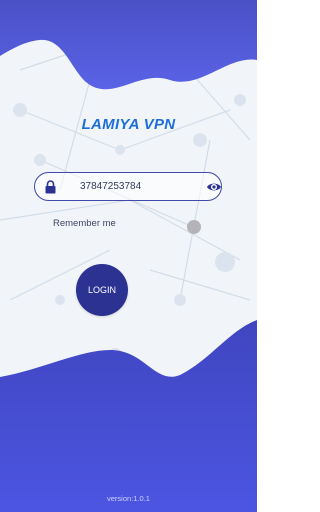 The image size is (320, 512). I want to click on remember-me-label: Remember me, so click(84, 223).